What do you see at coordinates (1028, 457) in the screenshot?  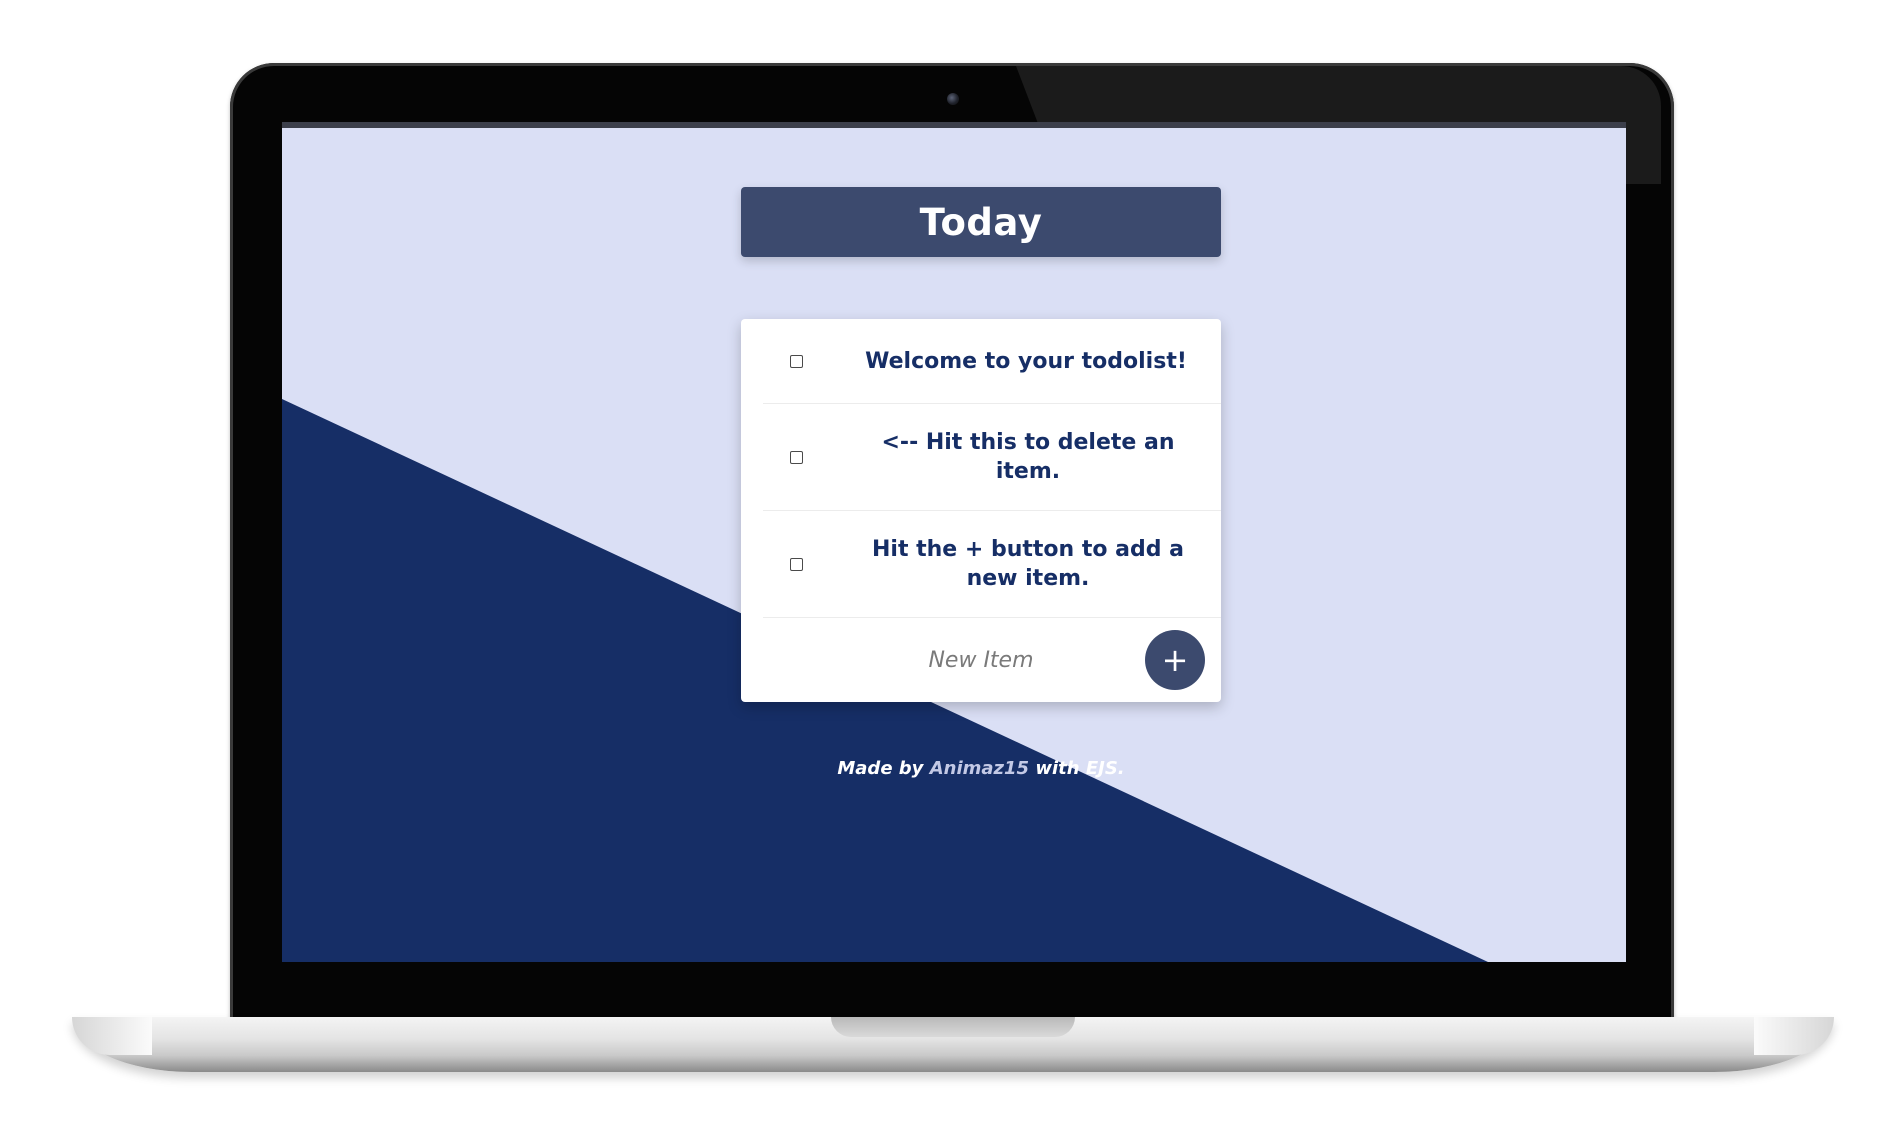 I see `todo-item-label: <-- Hit this to delete an item.` at bounding box center [1028, 457].